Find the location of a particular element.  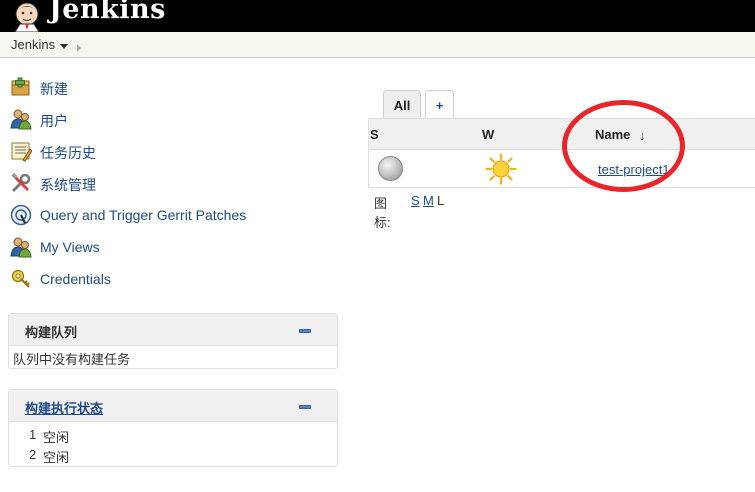

build-queue-empty-row: 队列中没有构建任务 is located at coordinates (173, 356).